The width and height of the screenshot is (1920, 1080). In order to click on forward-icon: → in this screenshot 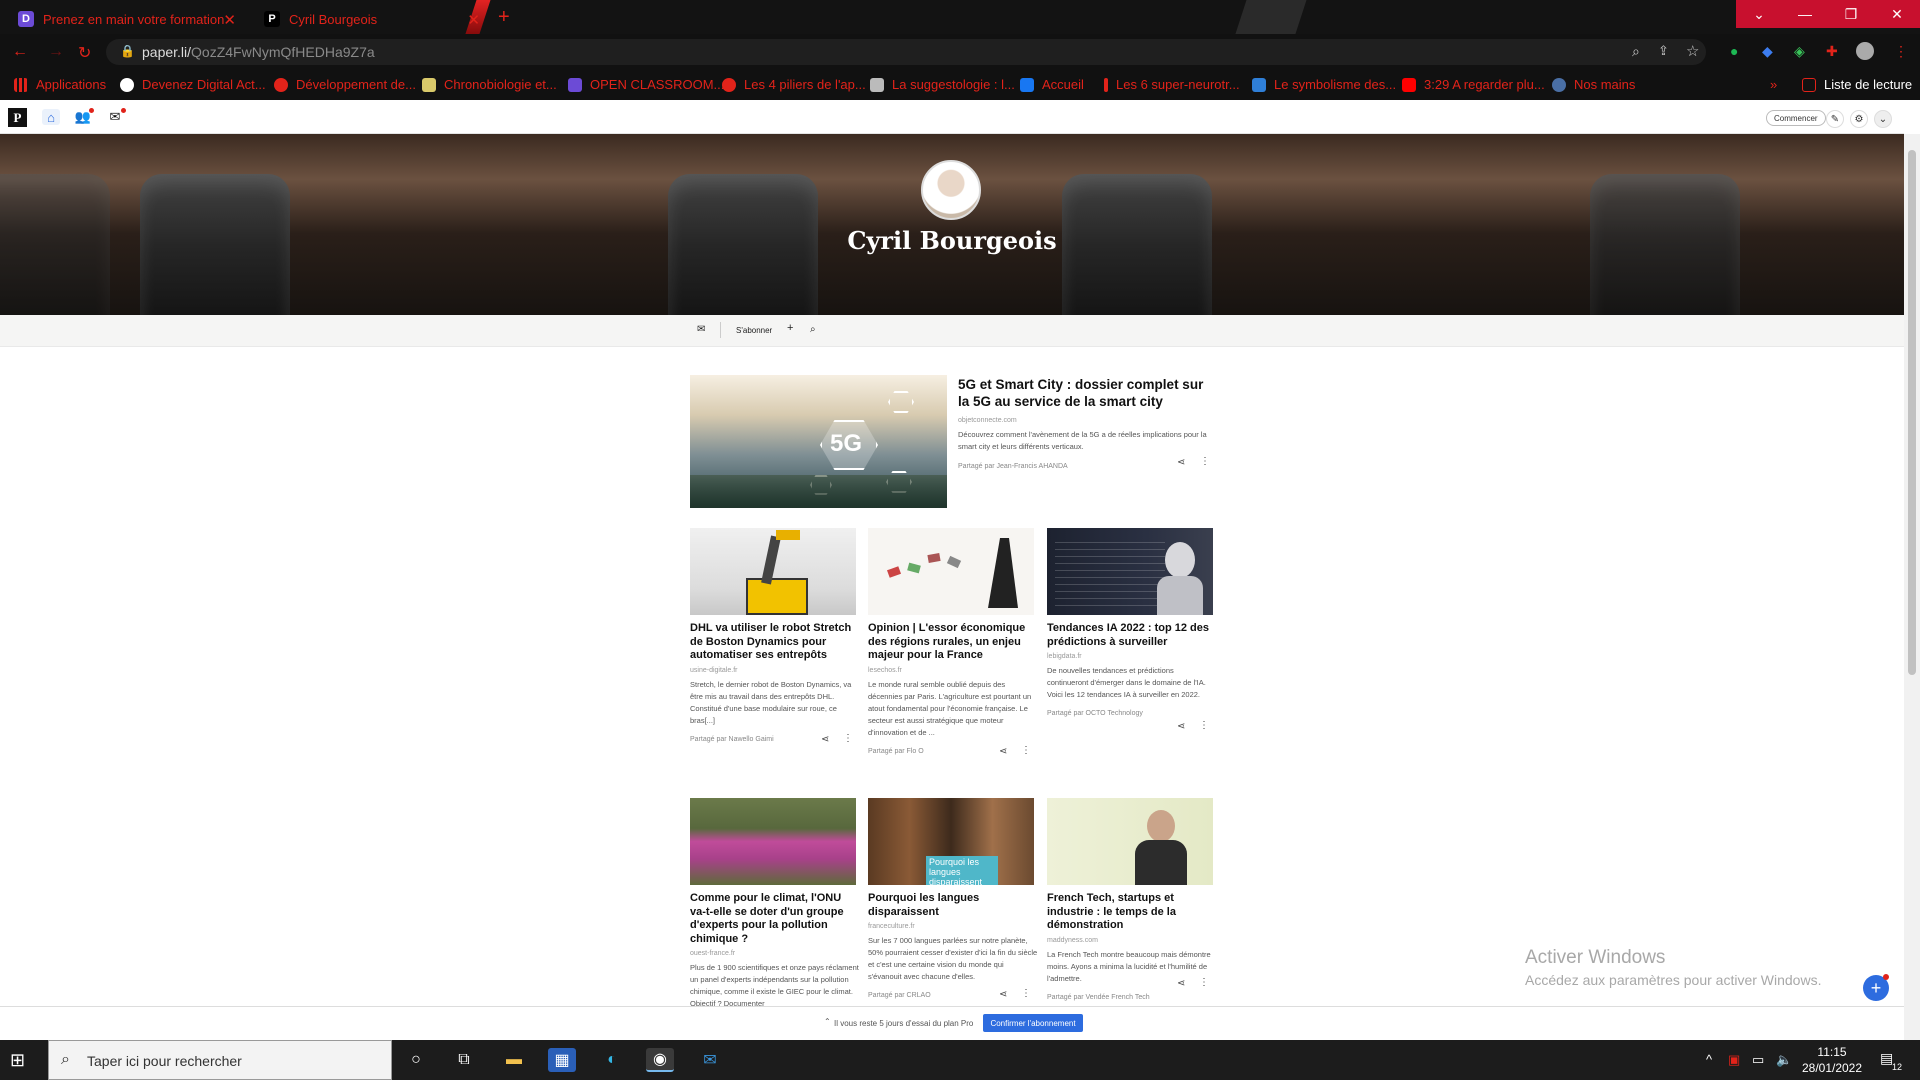, I will do `click(56, 52)`.